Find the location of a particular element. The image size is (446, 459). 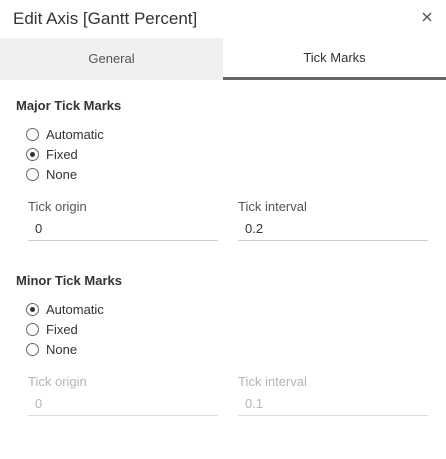

minor-radio-automatic: Automatic is located at coordinates (65, 309).